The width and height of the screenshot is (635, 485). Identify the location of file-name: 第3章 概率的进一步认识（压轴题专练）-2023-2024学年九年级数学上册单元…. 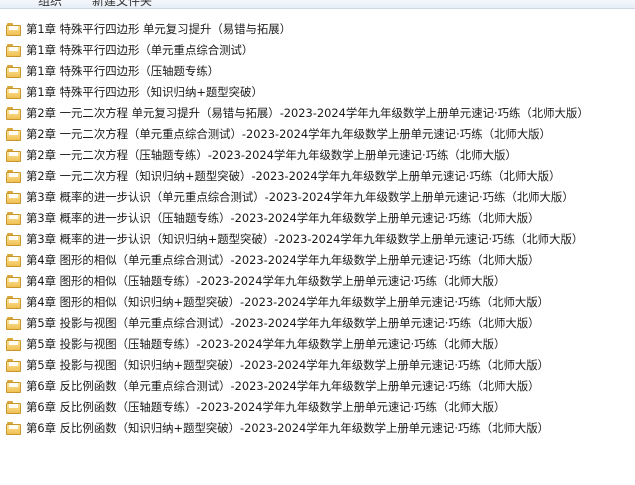
(283, 218).